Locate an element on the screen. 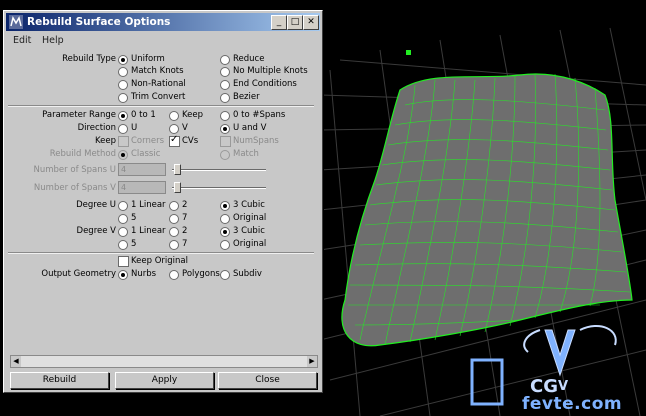  apply-button: Apply is located at coordinates (164, 380).